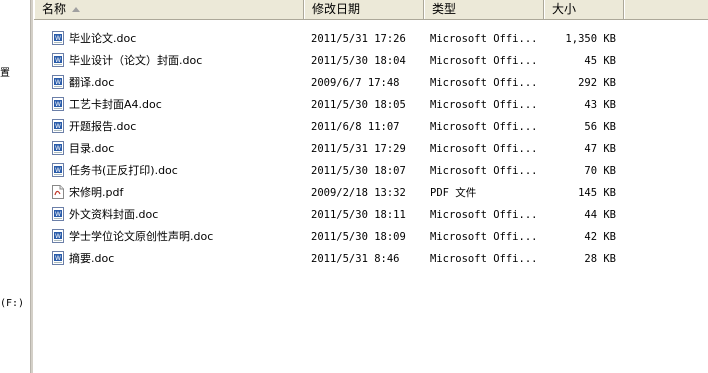 This screenshot has height=373, width=708. I want to click on file-size: 1,350 KB, so click(590, 39).